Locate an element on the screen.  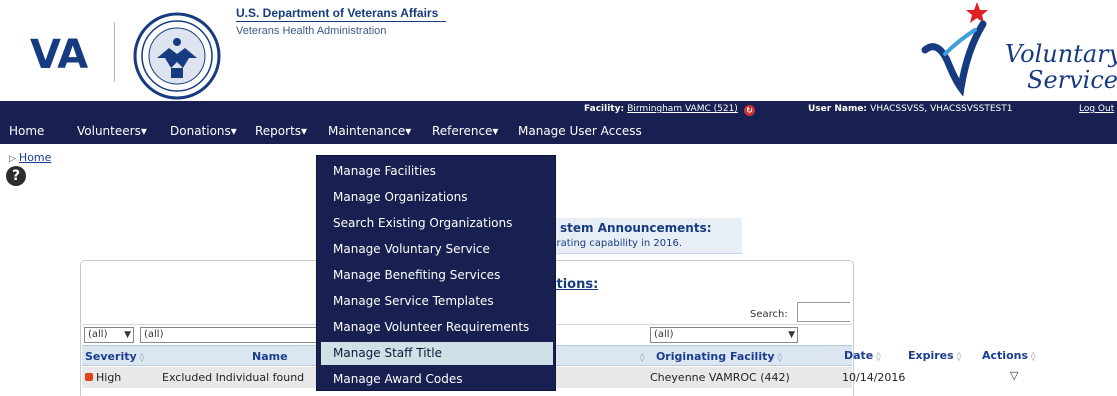
announcements-title: stem Announcements: is located at coordinates (636, 228).